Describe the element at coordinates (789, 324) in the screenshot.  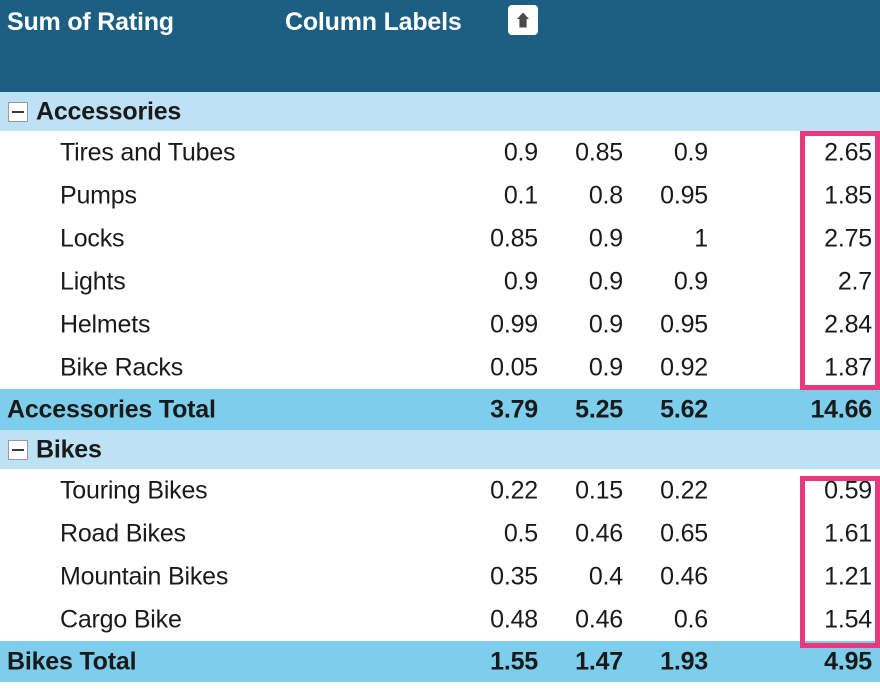
I see `grand-total-cell: 2.84` at that location.